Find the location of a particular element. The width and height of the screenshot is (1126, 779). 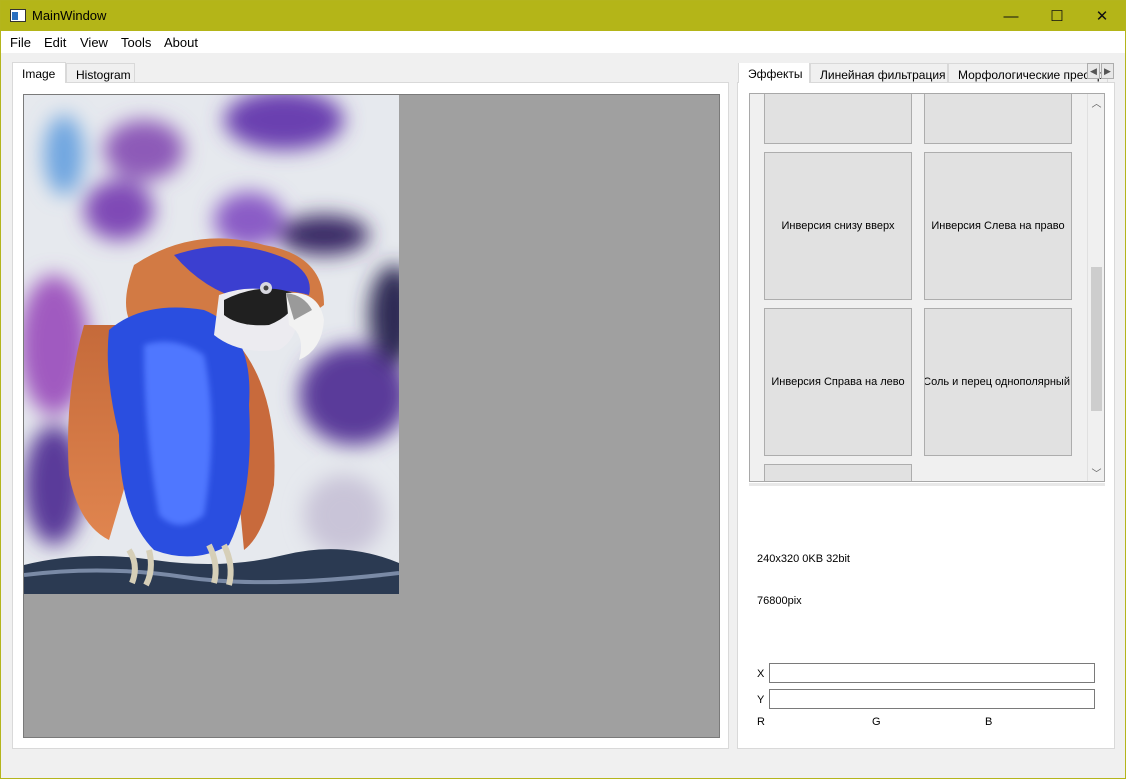

title-bar: MainWindow — ☐ ✕ is located at coordinates (563, 16).